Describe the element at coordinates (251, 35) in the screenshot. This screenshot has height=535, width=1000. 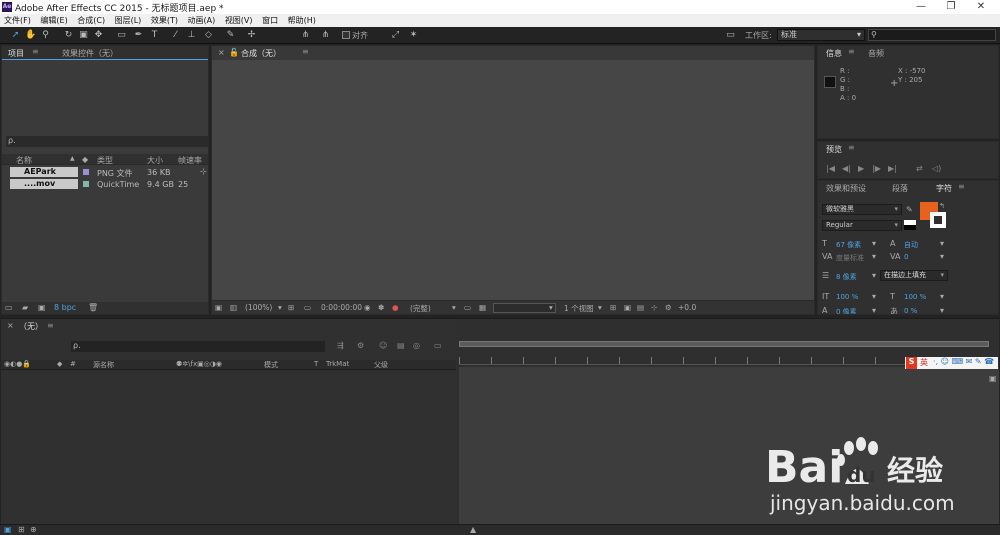
I see `puppet-pin-tool-icon: ✢` at that location.